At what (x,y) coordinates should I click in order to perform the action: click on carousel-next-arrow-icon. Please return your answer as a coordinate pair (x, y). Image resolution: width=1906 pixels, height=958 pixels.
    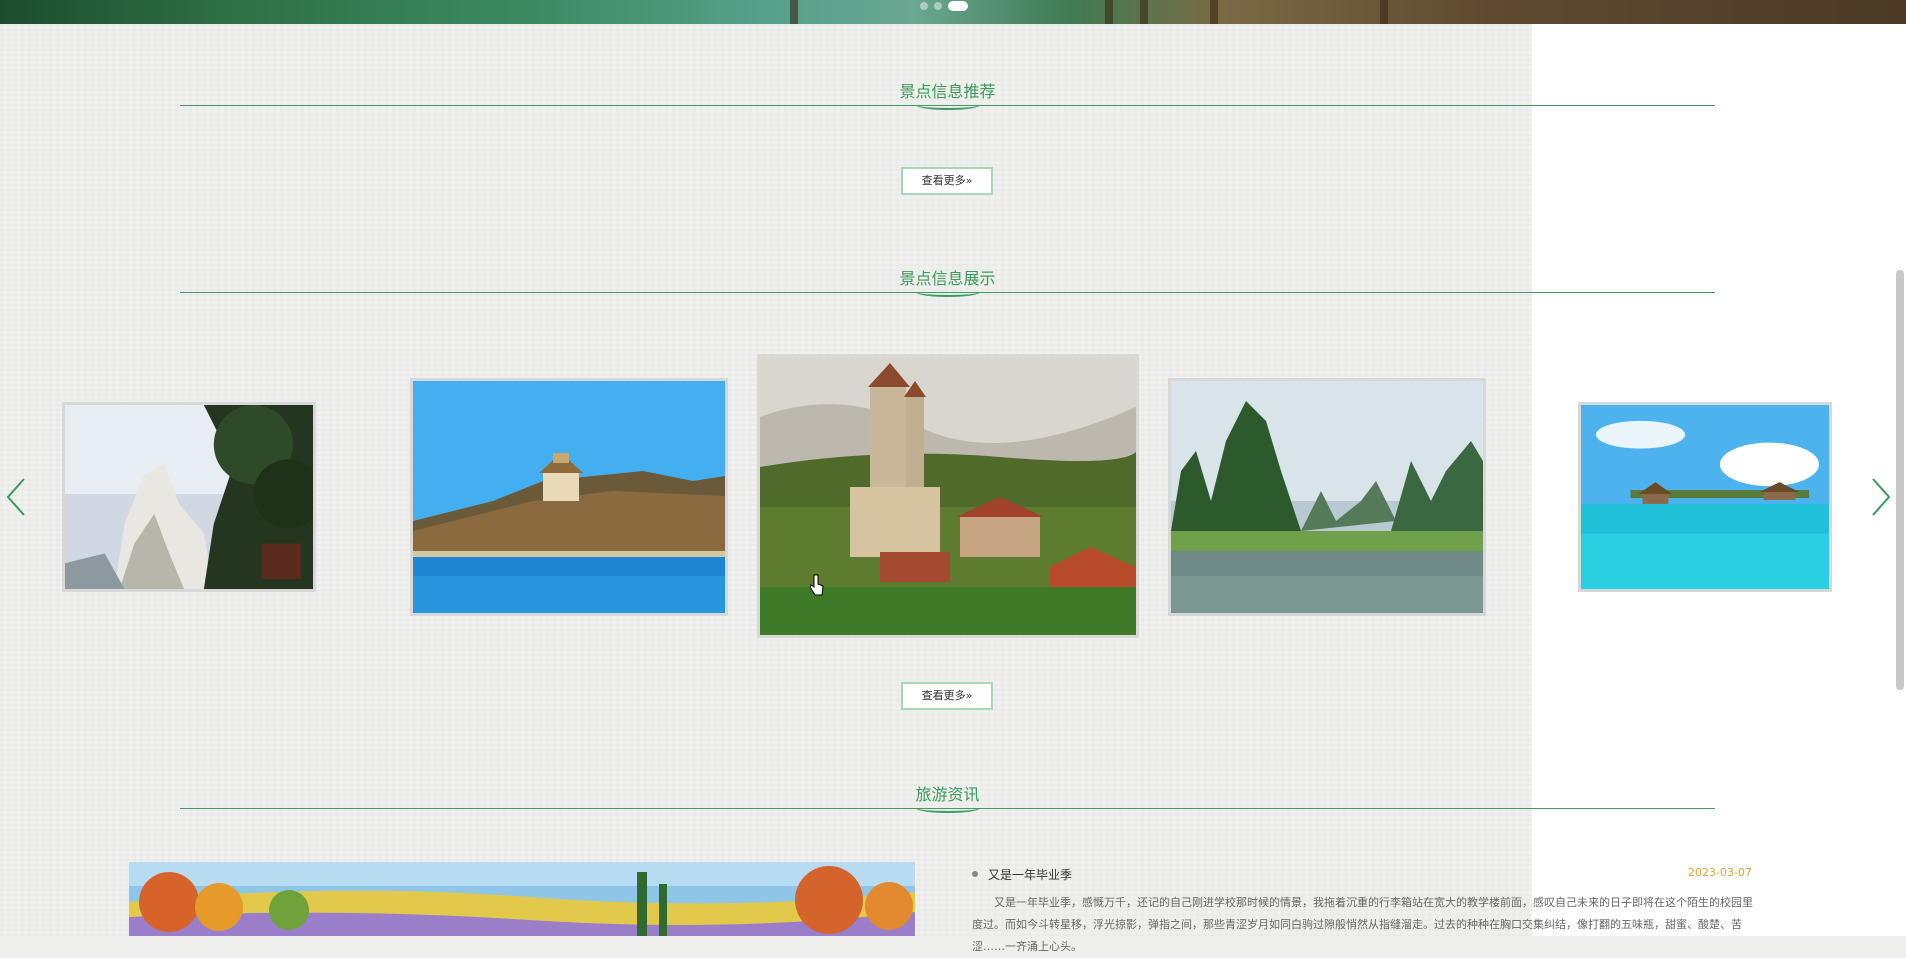
    Looking at the image, I should click on (1881, 497).